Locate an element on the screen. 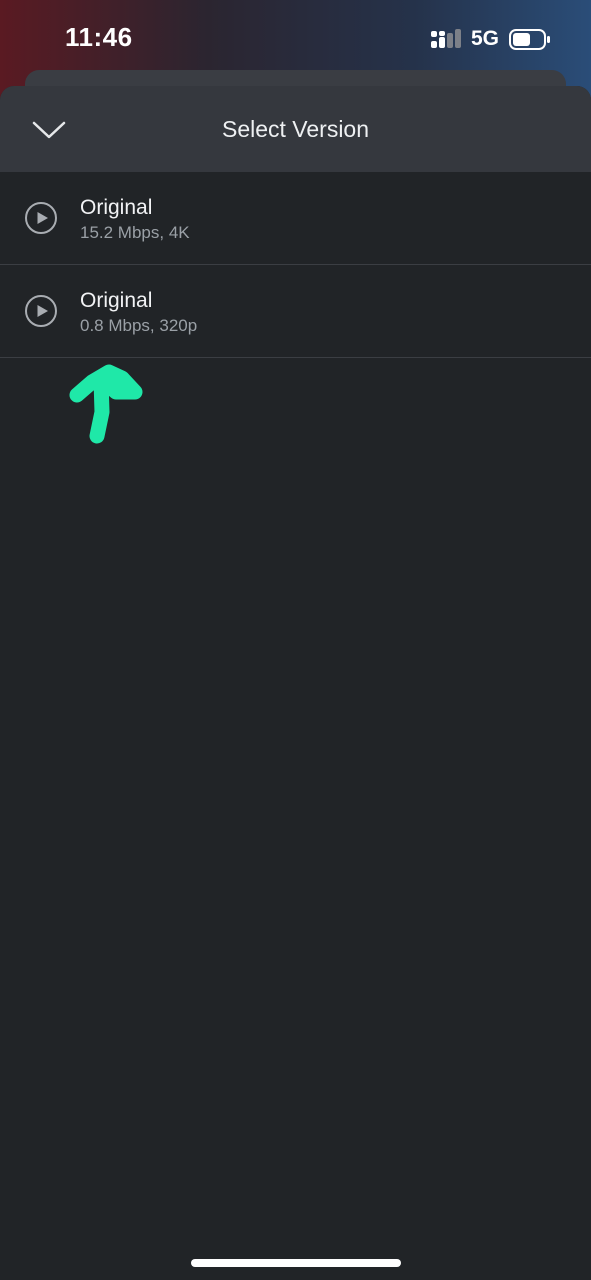 The height and width of the screenshot is (1280, 591). version-row-320p: Original 0.8 Mbps, 320p is located at coordinates (295, 311).